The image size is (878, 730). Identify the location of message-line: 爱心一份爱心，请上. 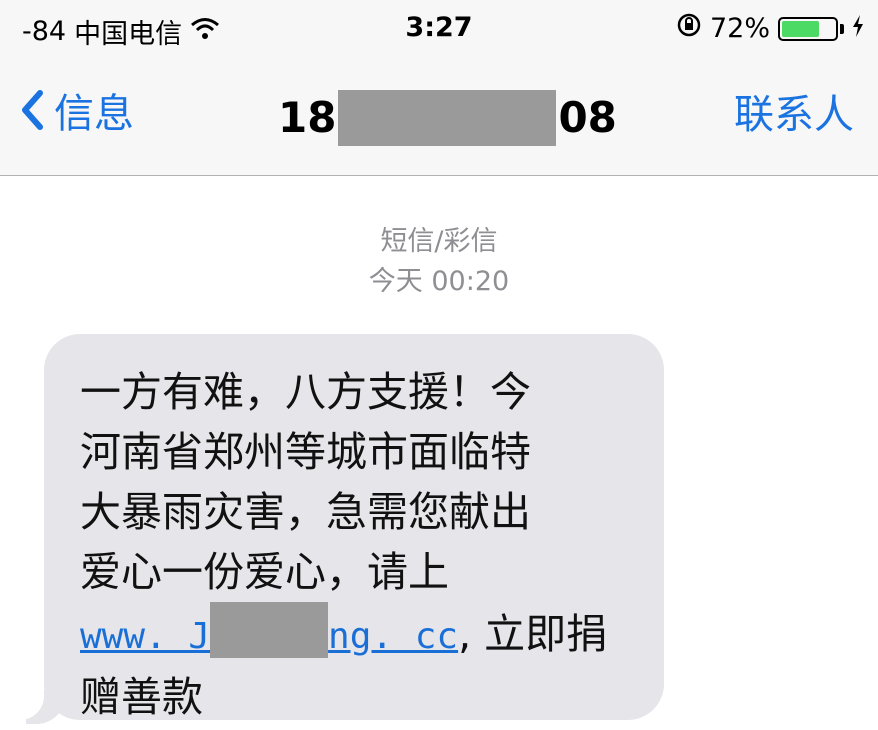
(264, 572).